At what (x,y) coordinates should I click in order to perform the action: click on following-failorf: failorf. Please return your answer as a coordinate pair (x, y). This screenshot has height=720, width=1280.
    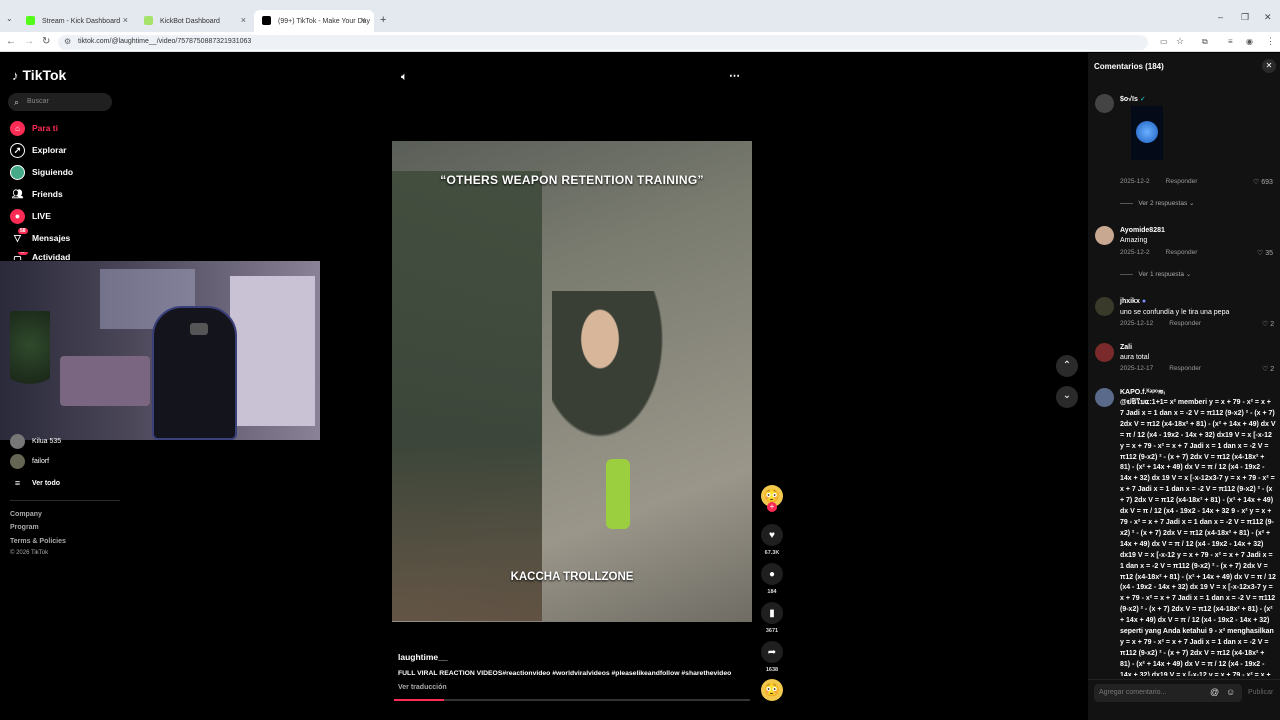
    Looking at the image, I should click on (29, 461).